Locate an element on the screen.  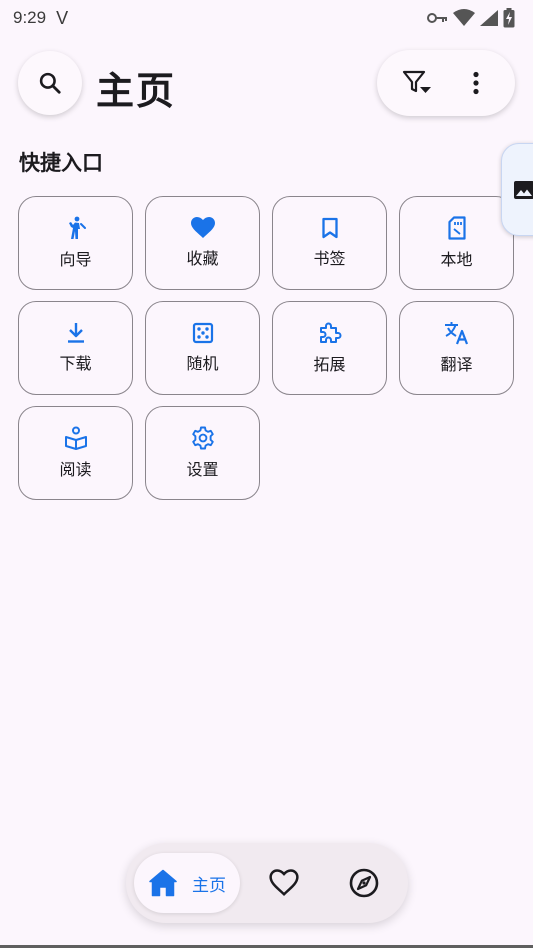
download-icon is located at coordinates (75, 333).